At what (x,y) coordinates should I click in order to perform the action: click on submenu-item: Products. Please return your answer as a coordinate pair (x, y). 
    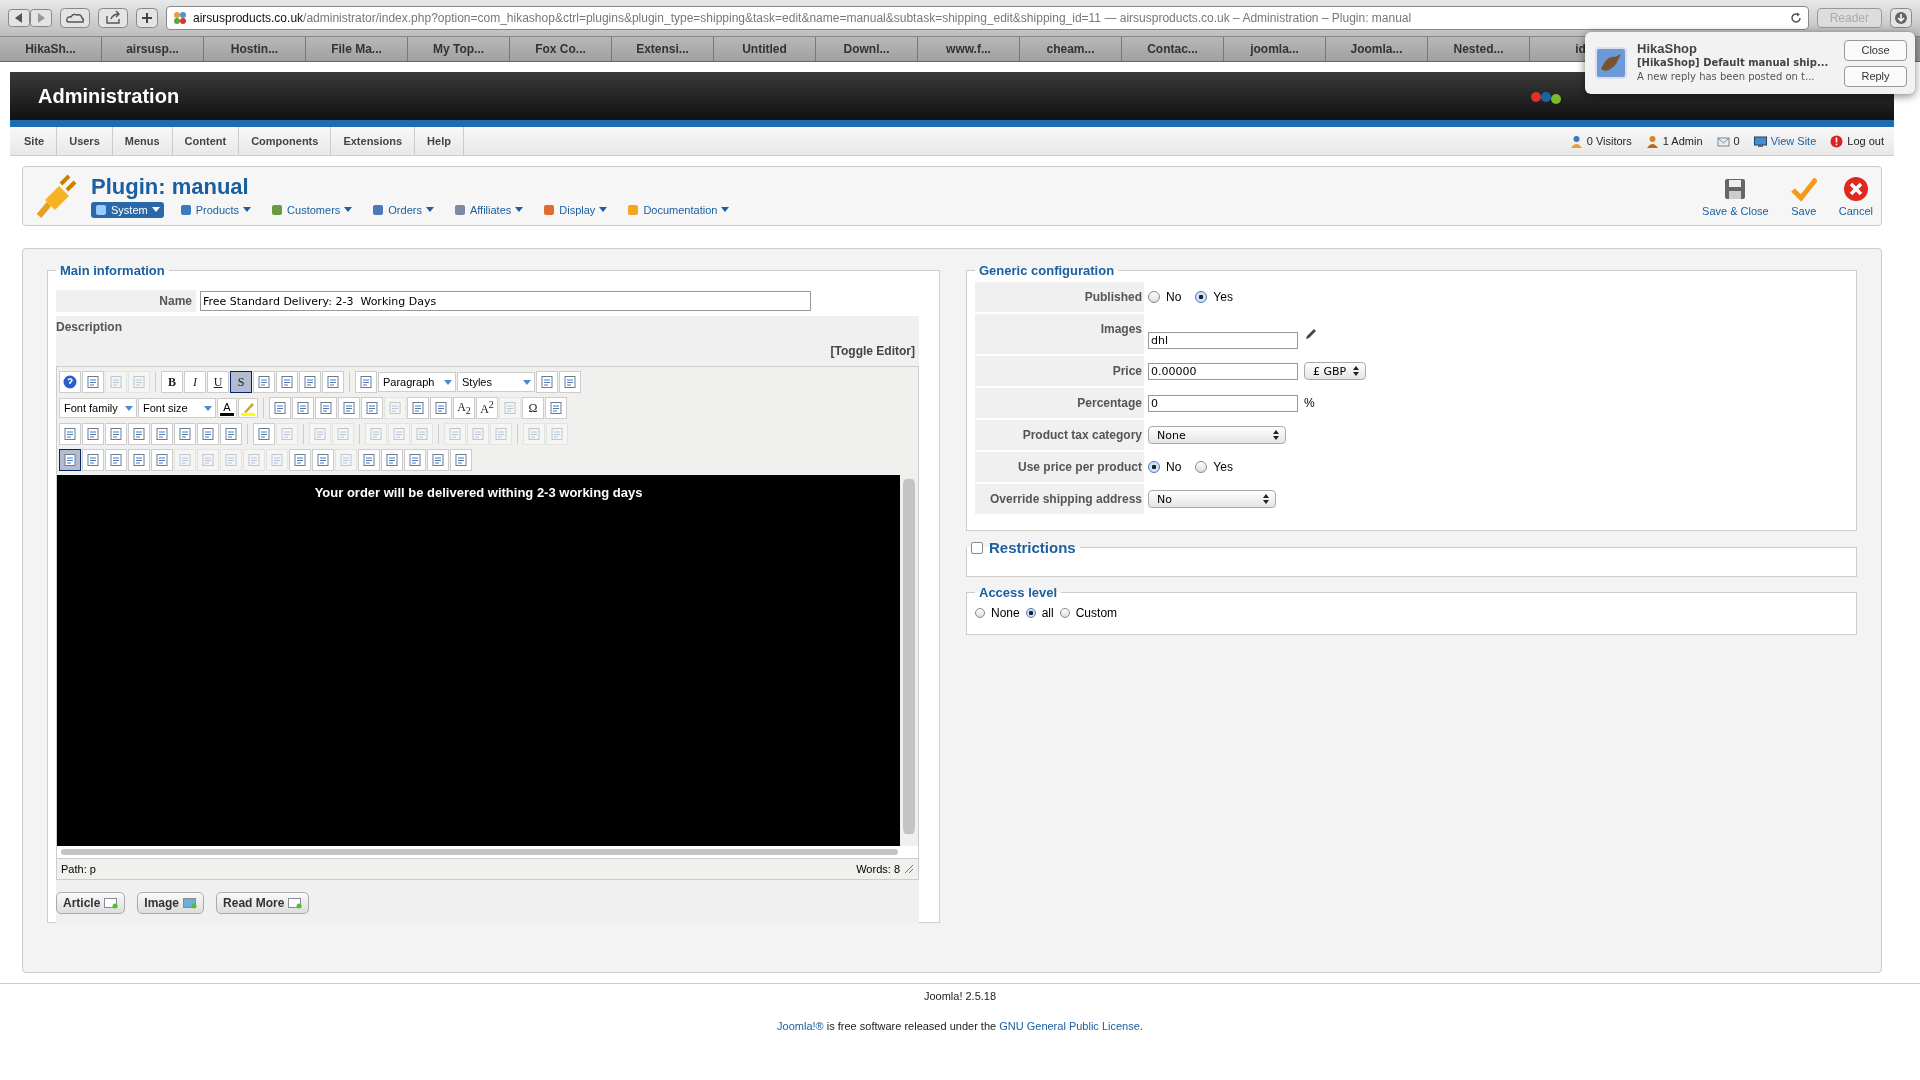
    Looking at the image, I should click on (215, 210).